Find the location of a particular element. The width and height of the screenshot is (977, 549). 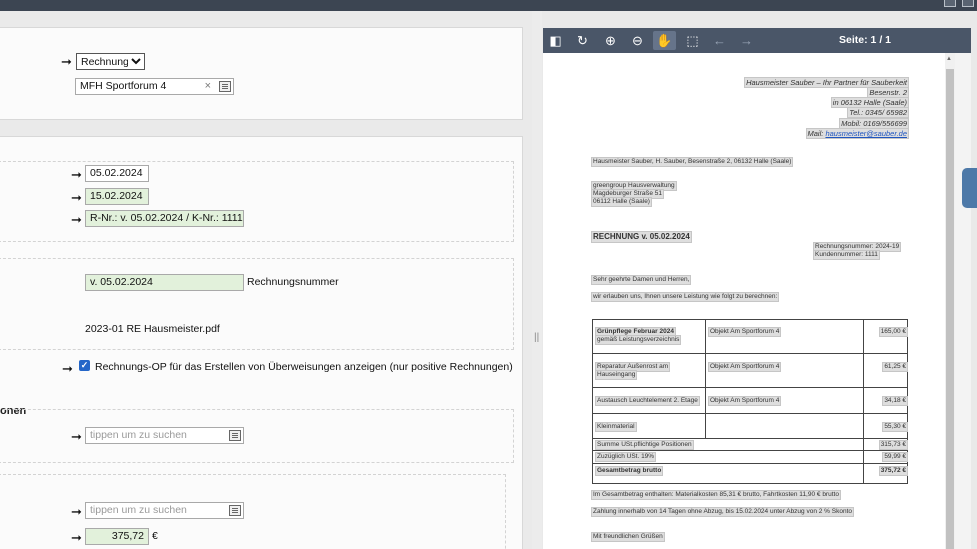

splitter-grip-icon: || is located at coordinates (536, 337).